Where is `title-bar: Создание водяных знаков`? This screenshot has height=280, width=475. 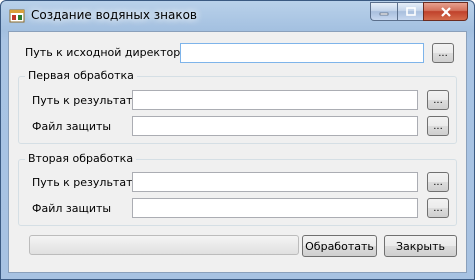
title-bar: Создание водяных знаков is located at coordinates (237, 16).